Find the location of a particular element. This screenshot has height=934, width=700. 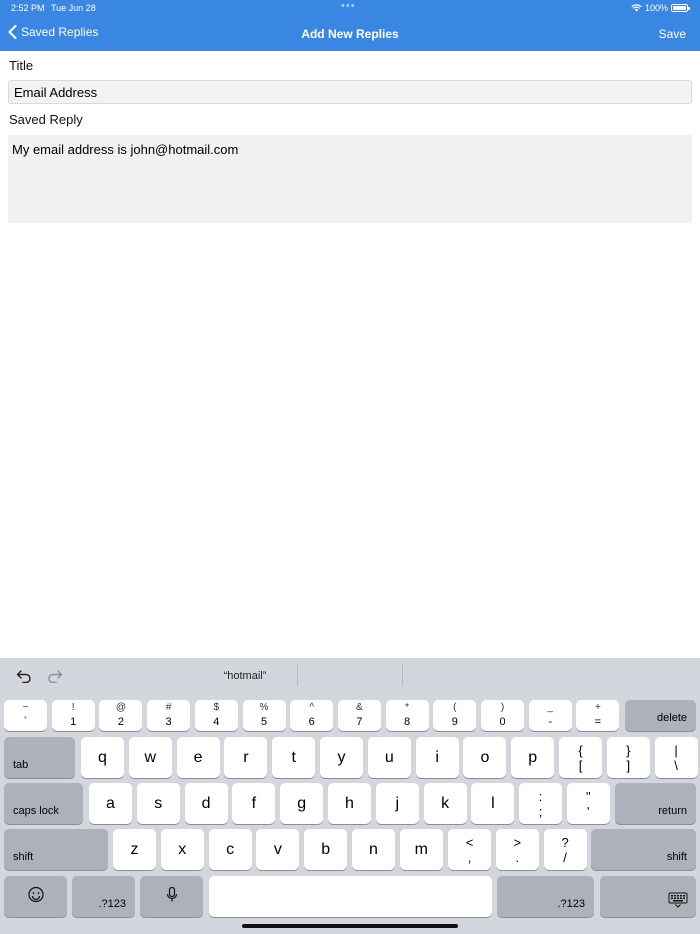

key-letter: i is located at coordinates (437, 757).